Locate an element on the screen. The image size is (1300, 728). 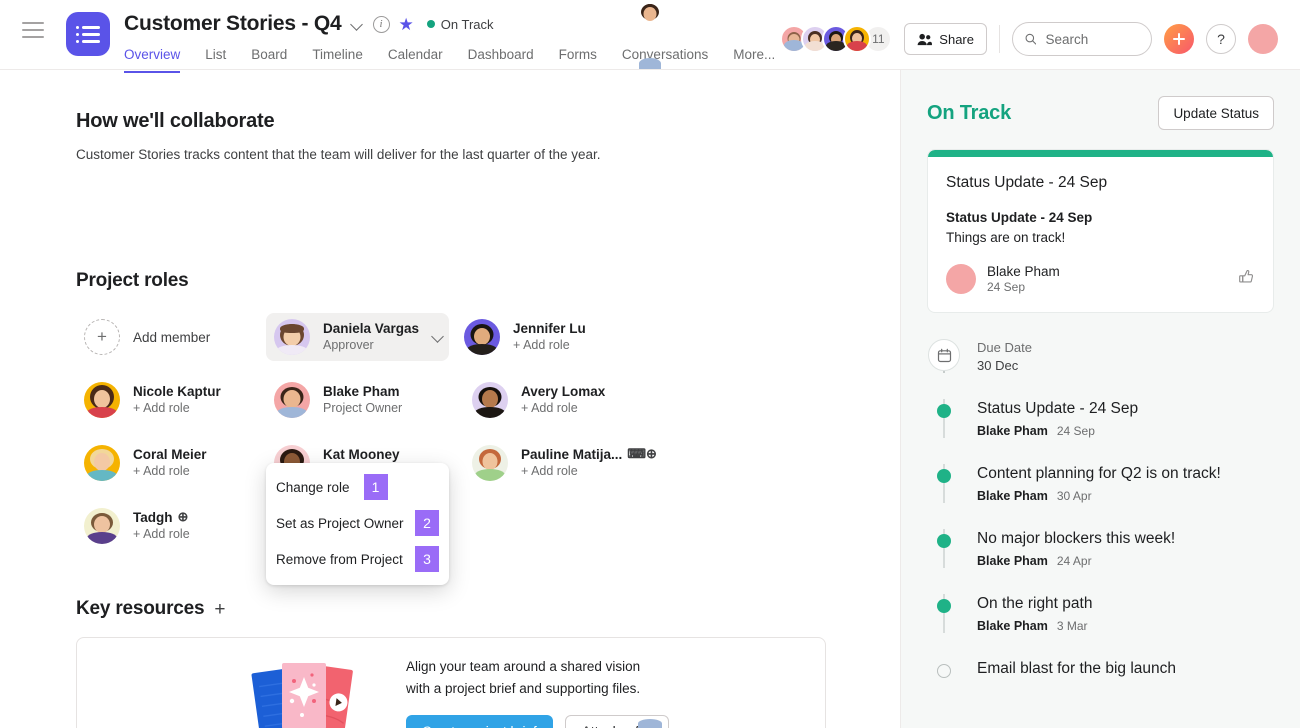
timeline-item: Email blast for the big launch is located at coordinates (1100, 681).